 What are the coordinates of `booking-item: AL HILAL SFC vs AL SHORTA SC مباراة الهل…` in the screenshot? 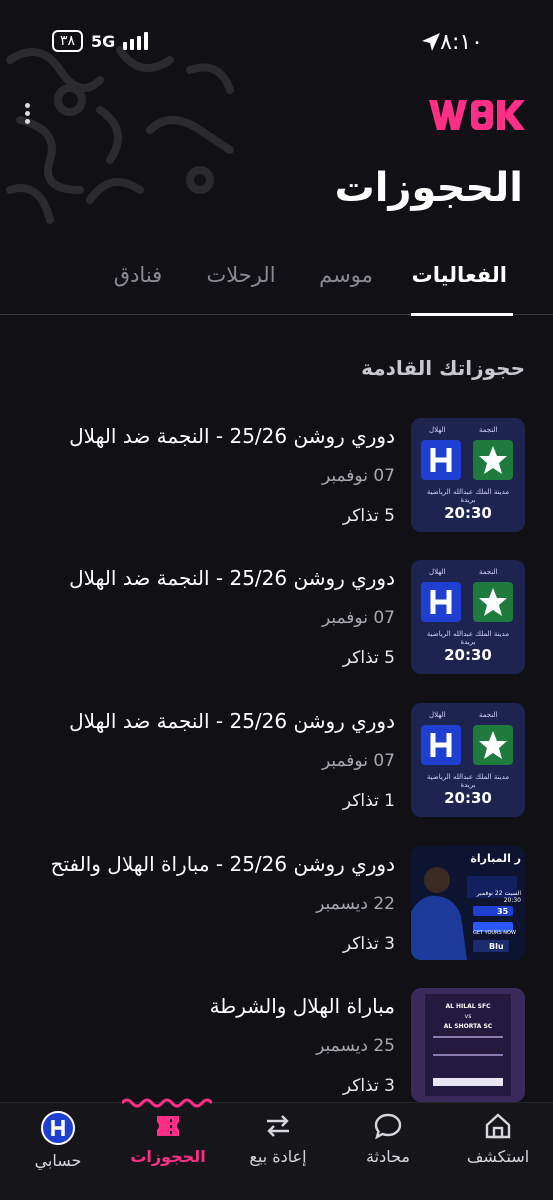 It's located at (275, 1046).